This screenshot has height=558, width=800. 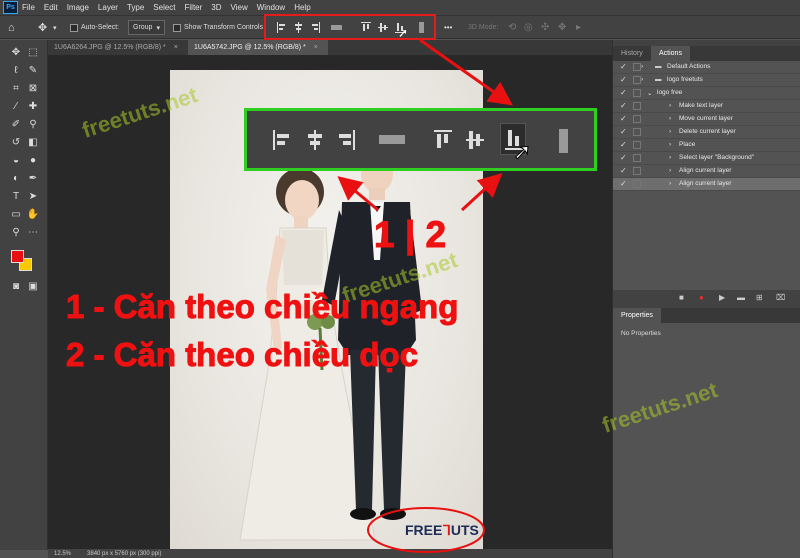 I want to click on arrow-to-inset, so click(x=466, y=72).